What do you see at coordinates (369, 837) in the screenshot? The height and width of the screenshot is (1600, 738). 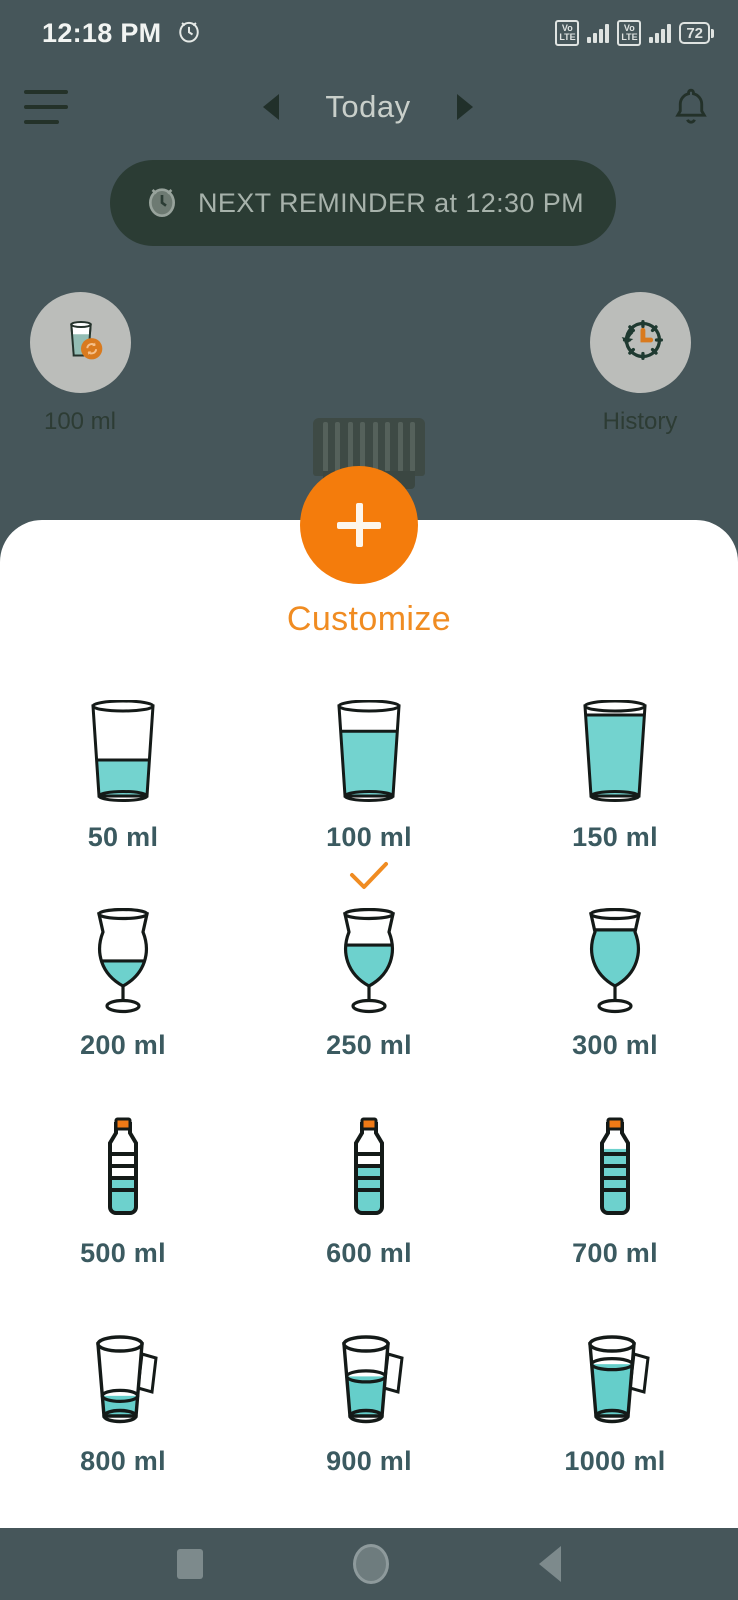 I see `volume-label: 100 ml` at bounding box center [369, 837].